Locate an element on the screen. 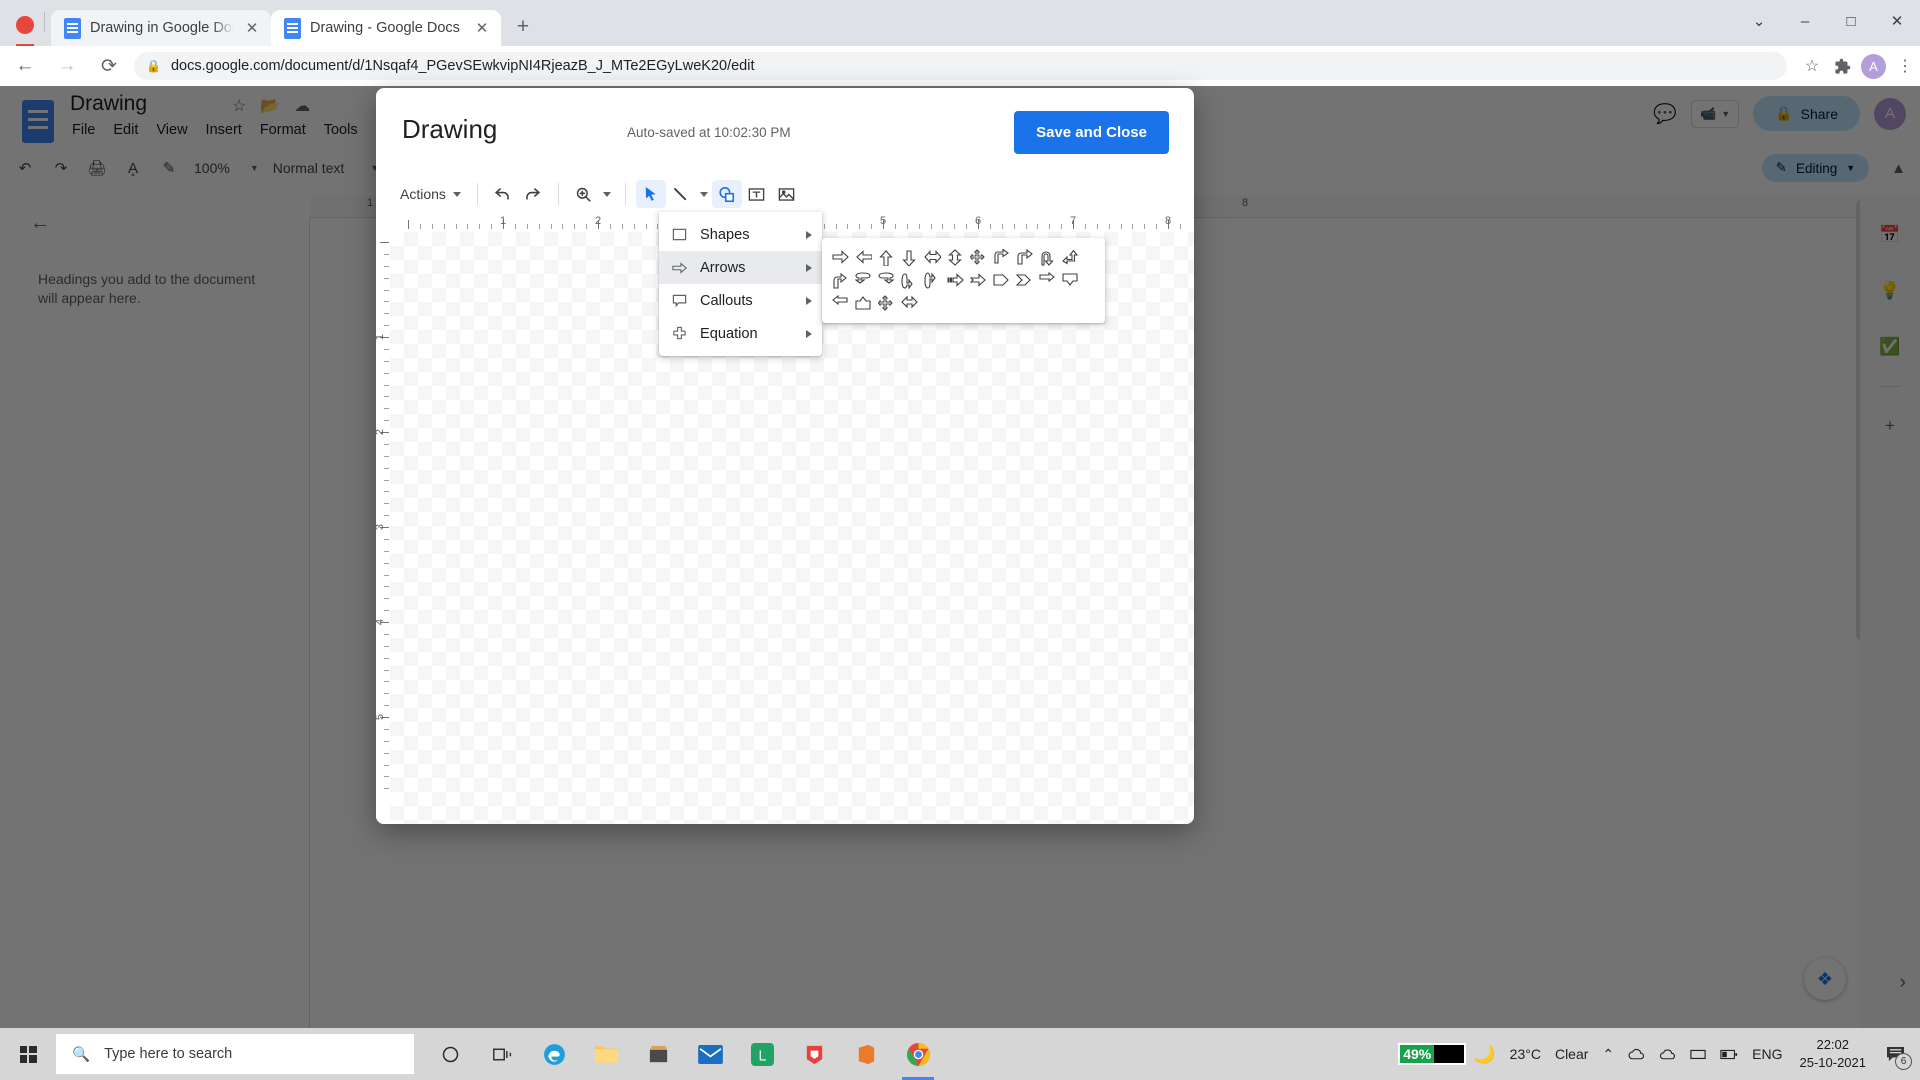  arrow-down-icon is located at coordinates (909, 257).